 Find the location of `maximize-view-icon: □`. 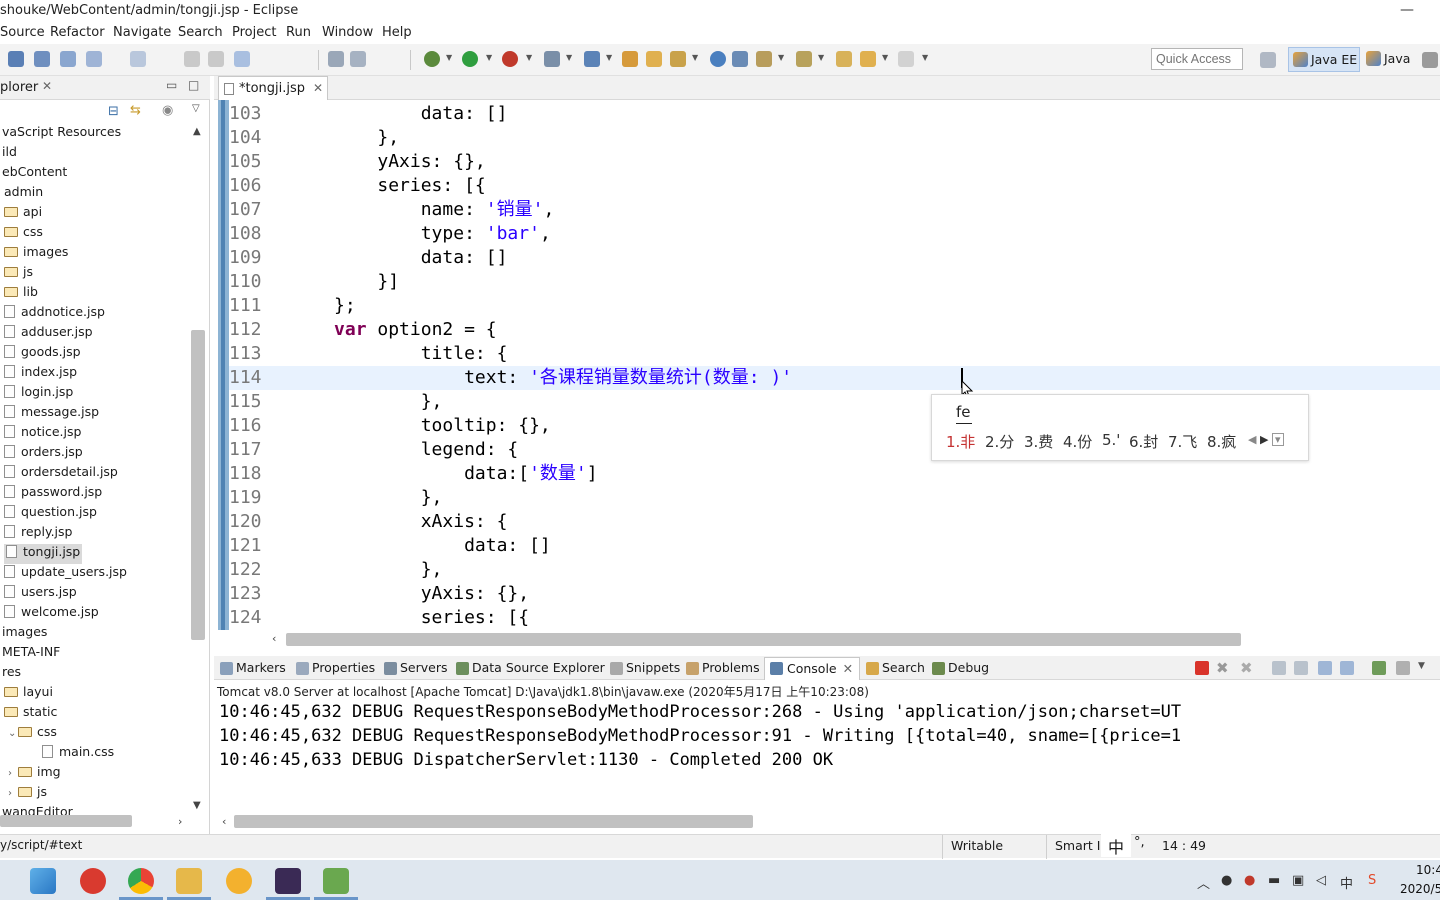

maximize-view-icon: □ is located at coordinates (193, 85).